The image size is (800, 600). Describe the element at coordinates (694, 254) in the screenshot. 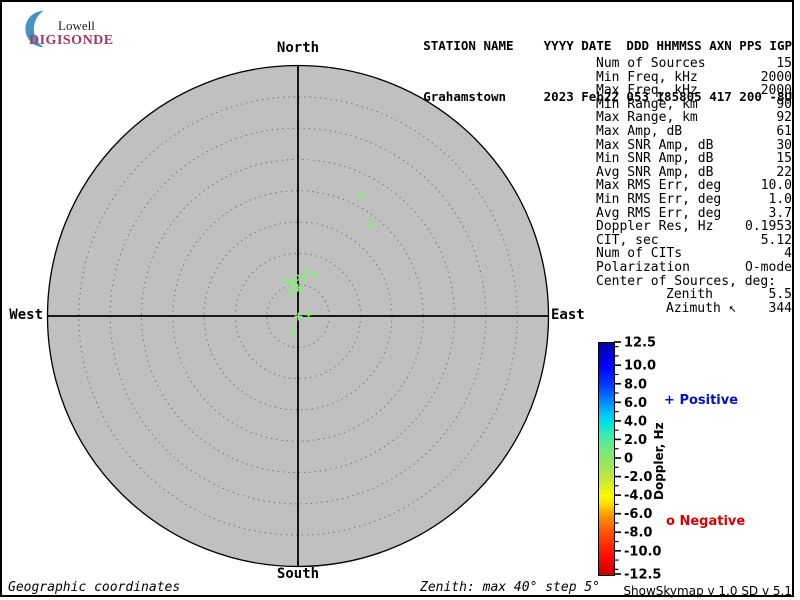

I see `stat-row: Num of CITs 4` at that location.